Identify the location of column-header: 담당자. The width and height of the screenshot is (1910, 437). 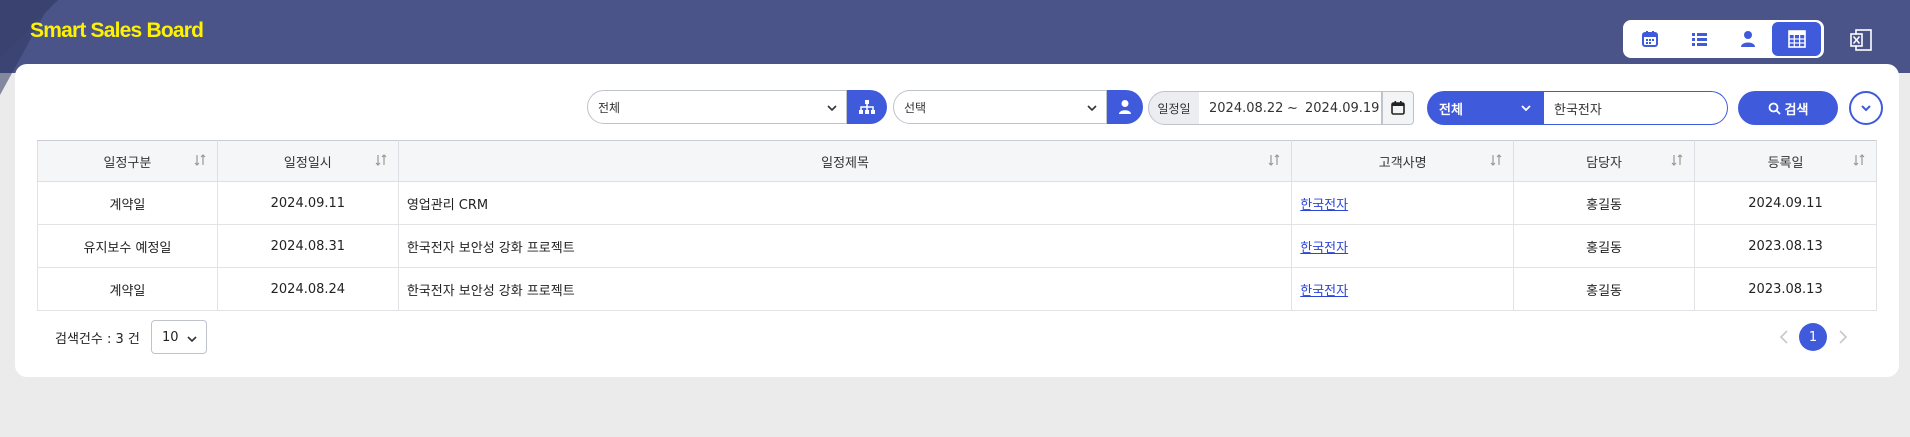
(1604, 161).